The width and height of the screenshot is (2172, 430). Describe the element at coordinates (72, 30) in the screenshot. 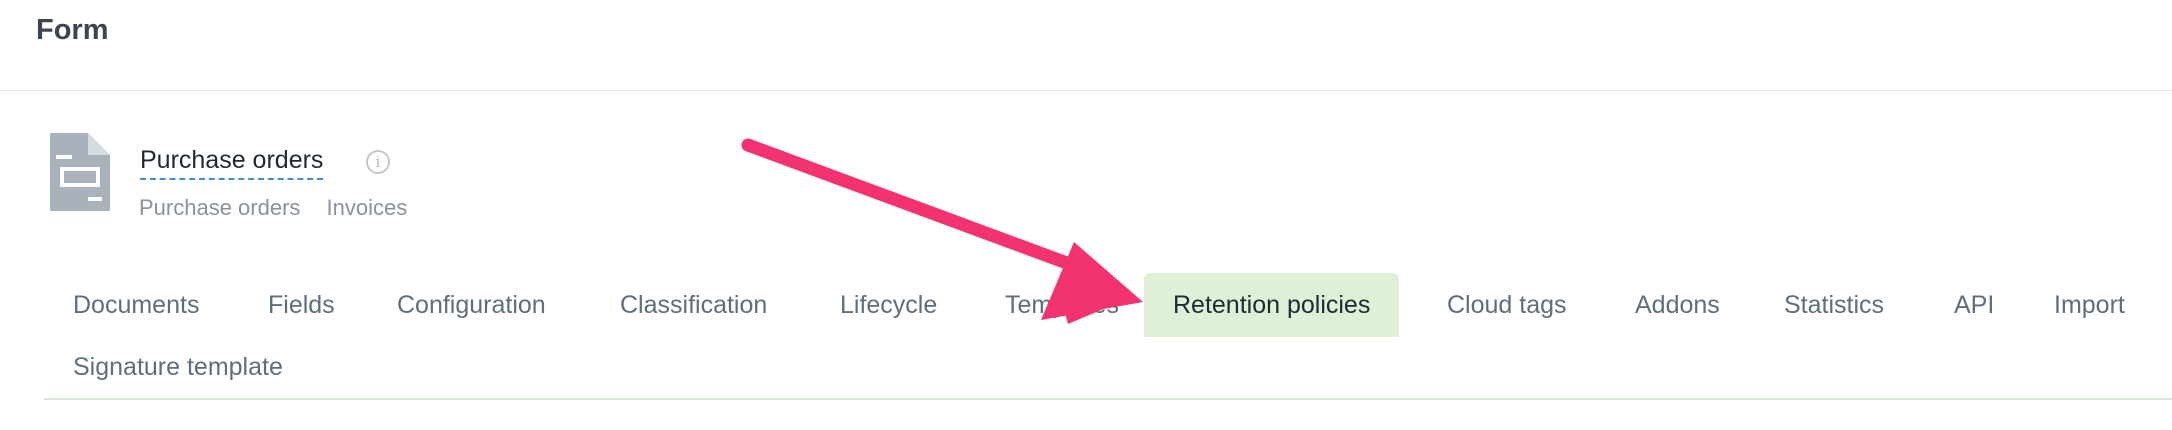

I see `page-title: Form` at that location.